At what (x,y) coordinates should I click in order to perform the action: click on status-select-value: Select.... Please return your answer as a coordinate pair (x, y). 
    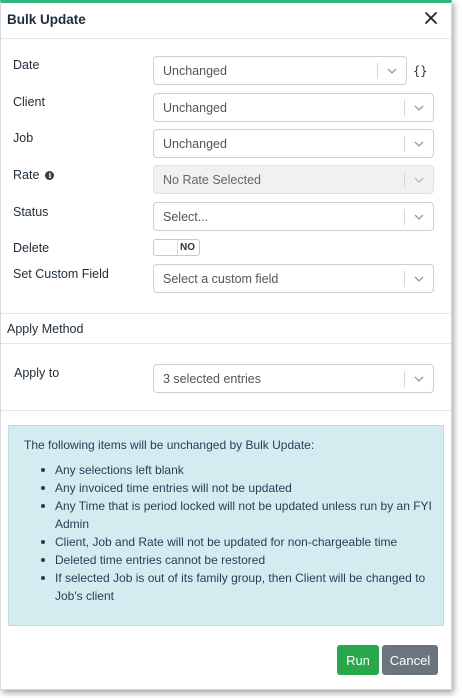
    Looking at the image, I should click on (186, 217).